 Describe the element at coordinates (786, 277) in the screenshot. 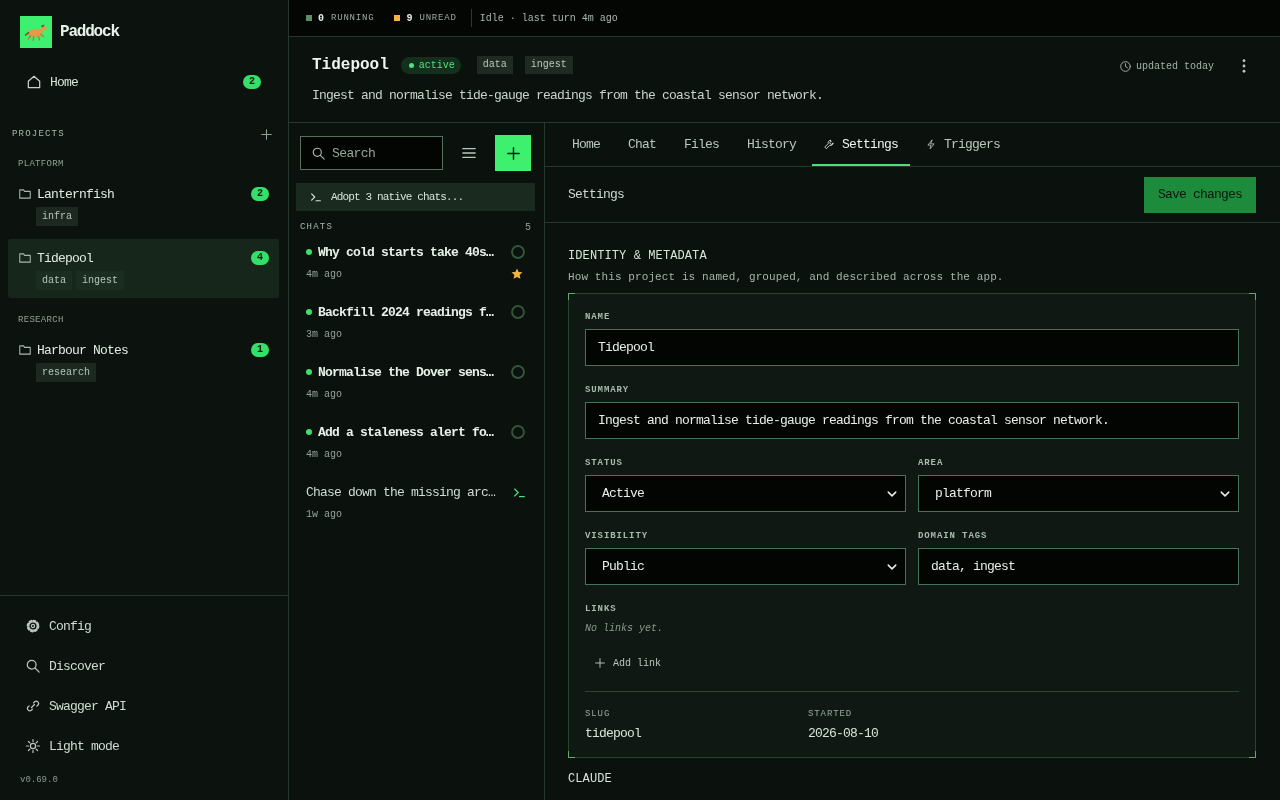

I see `section-description: How this project is named, grouped, and described across the app.` at that location.